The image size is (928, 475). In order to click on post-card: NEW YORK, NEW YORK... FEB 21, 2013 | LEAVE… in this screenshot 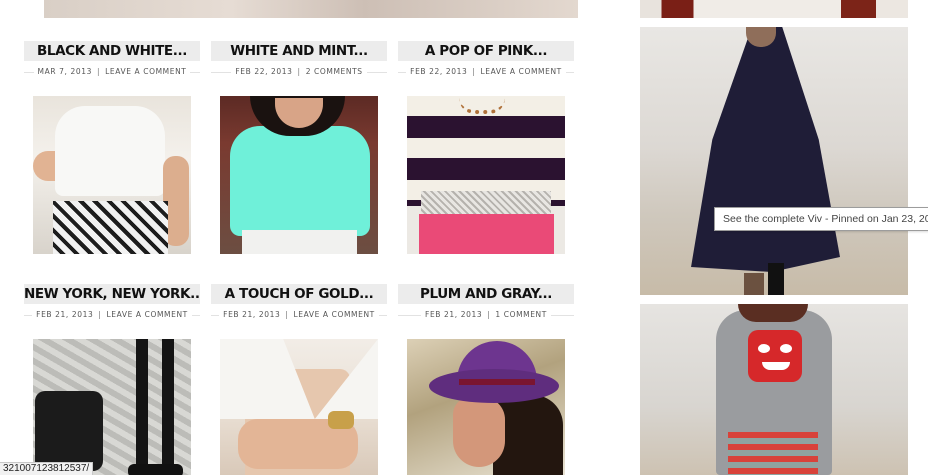, I will do `click(112, 302)`.